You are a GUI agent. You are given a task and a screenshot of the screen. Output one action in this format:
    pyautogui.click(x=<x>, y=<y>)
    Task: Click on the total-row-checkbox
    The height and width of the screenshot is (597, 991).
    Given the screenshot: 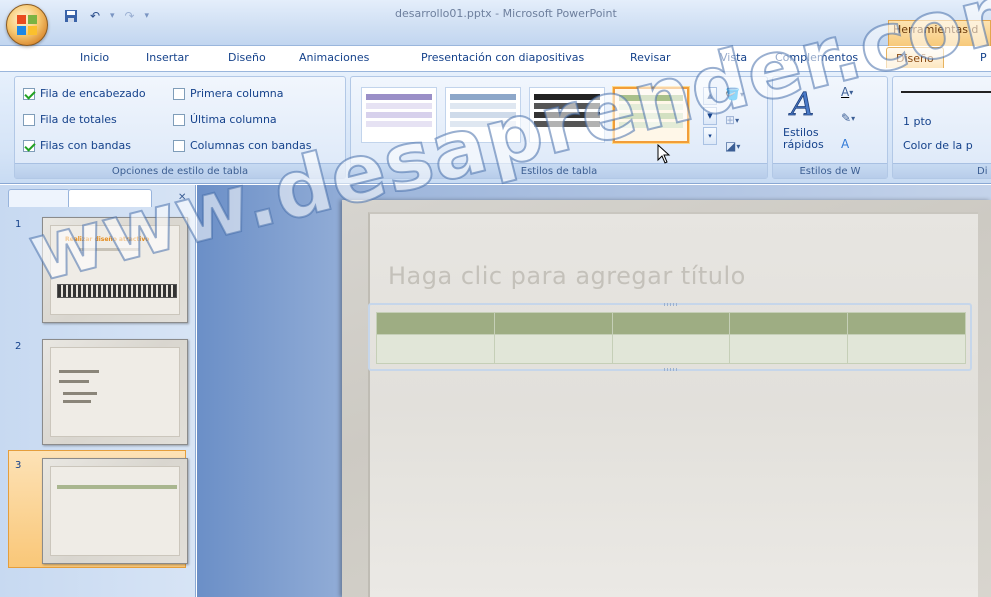 What is the action you would take?
    pyautogui.click(x=29, y=119)
    